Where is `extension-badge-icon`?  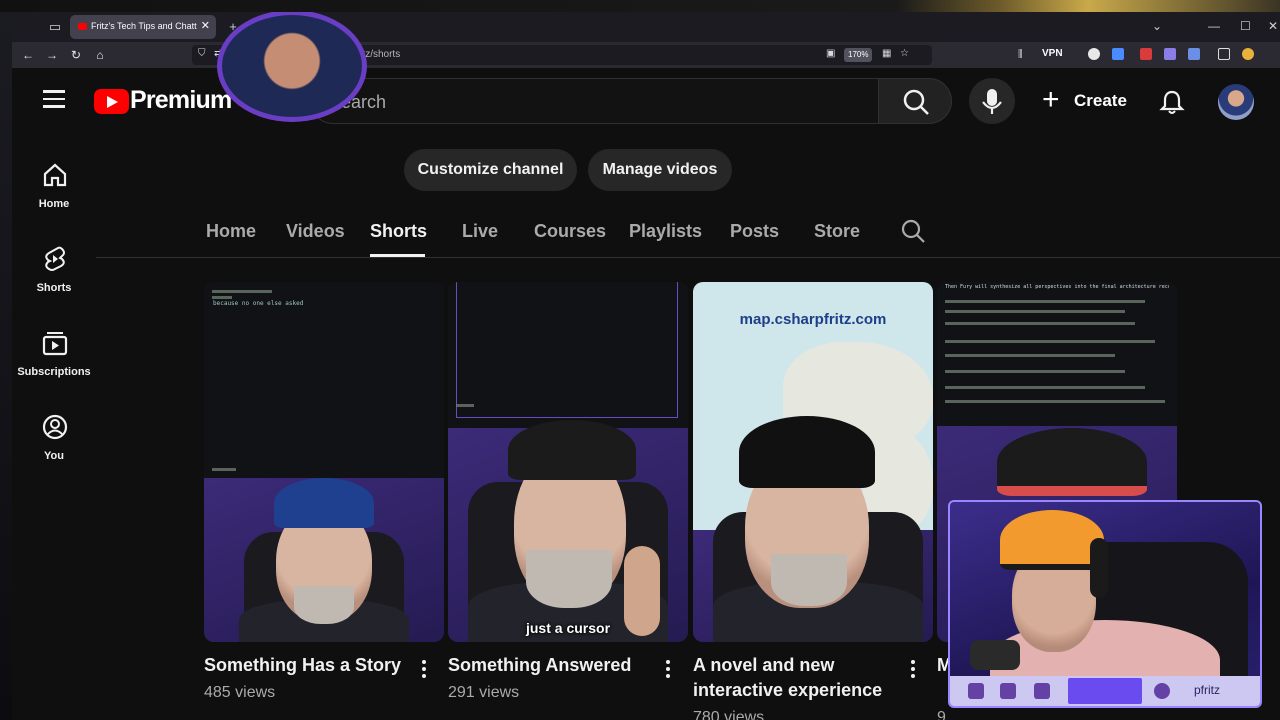
extension-badge-icon is located at coordinates (1248, 54).